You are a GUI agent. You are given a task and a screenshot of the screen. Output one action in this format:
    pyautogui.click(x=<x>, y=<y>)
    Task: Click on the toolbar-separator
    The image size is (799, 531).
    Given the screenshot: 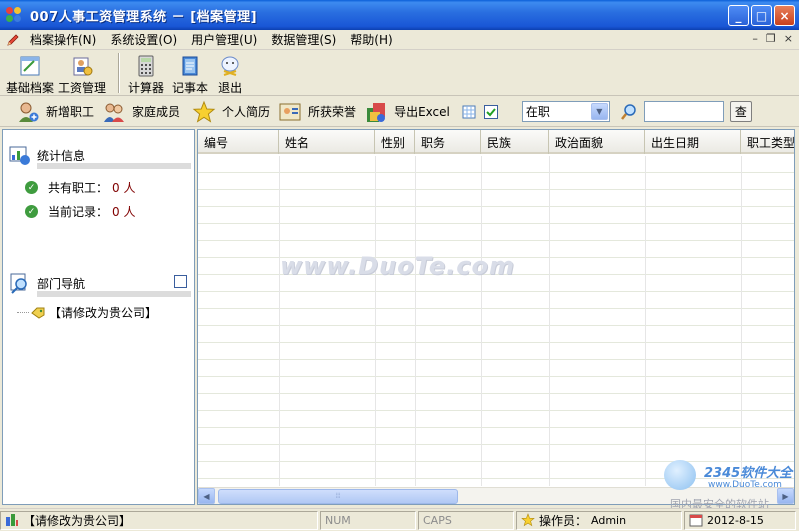 What is the action you would take?
    pyautogui.click(x=119, y=73)
    